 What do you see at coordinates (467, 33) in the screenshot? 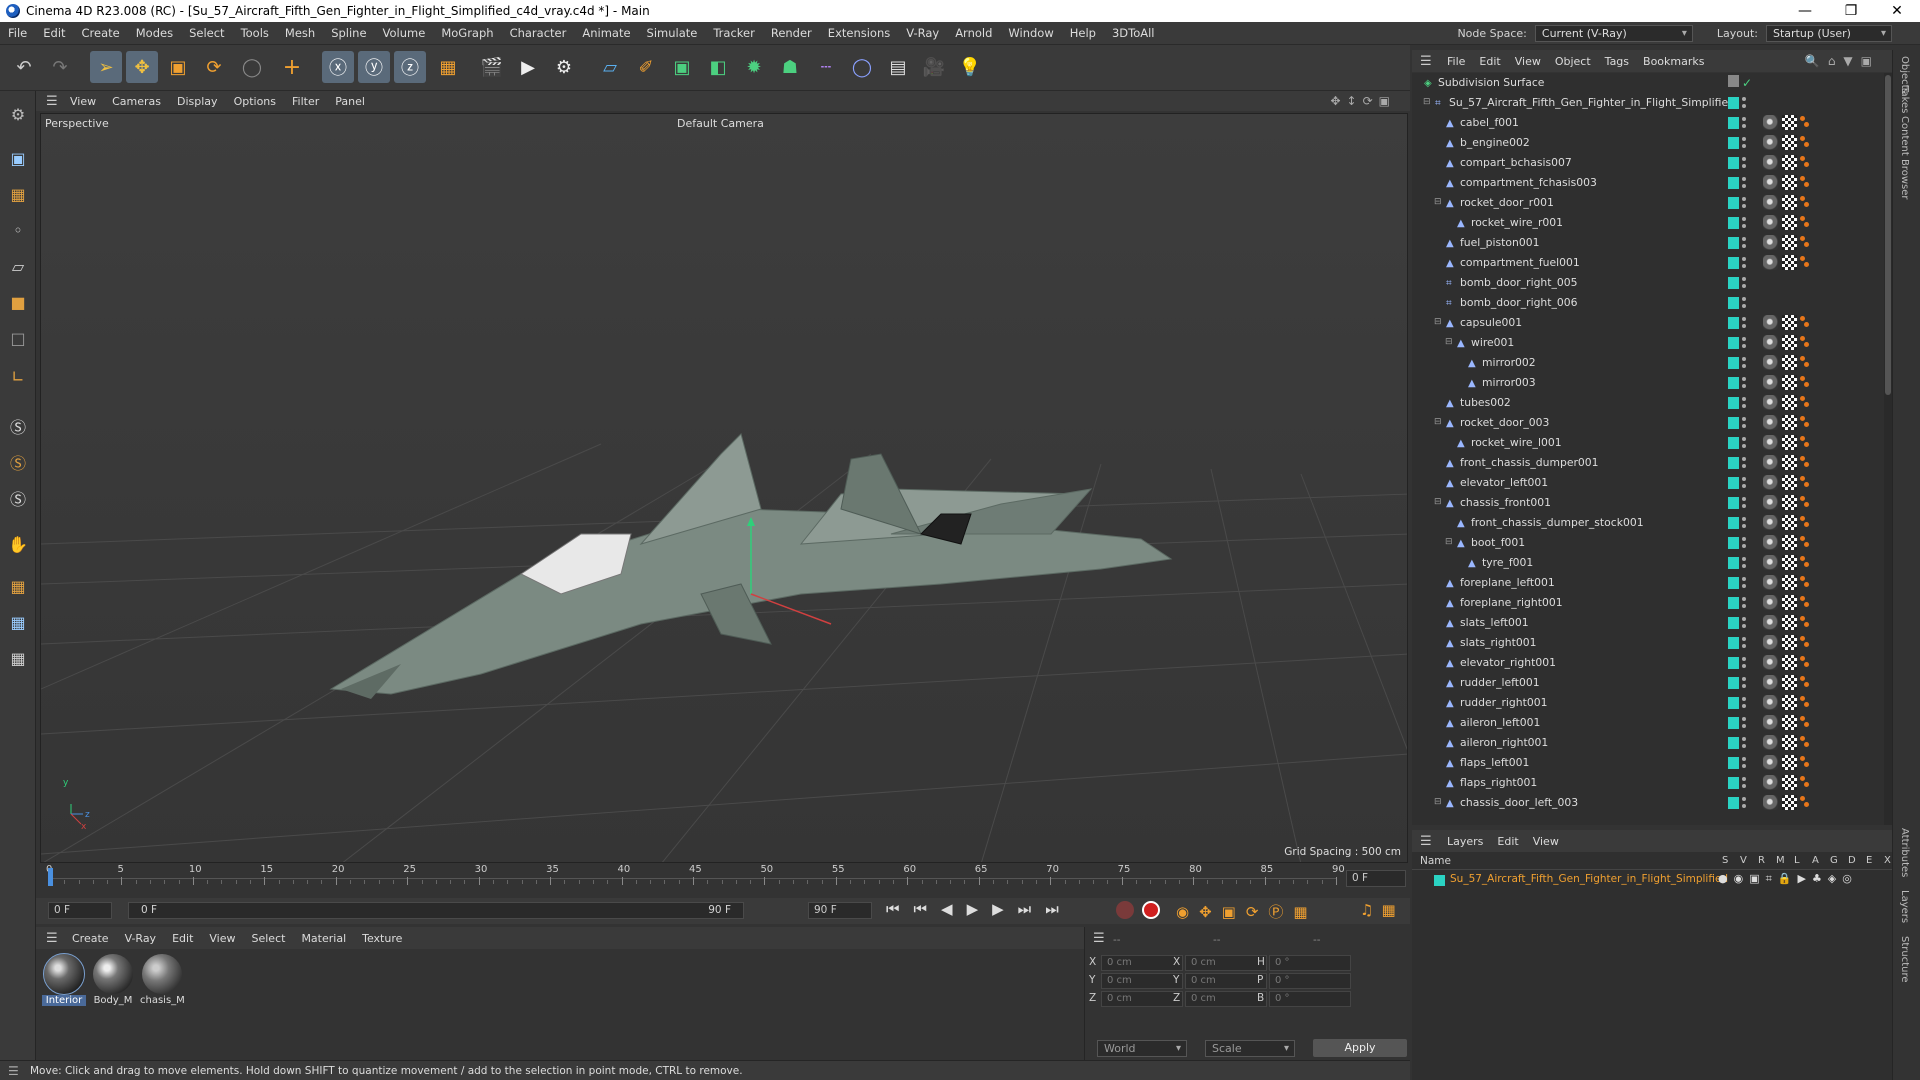
I see `menu-mograph: MoGraph` at bounding box center [467, 33].